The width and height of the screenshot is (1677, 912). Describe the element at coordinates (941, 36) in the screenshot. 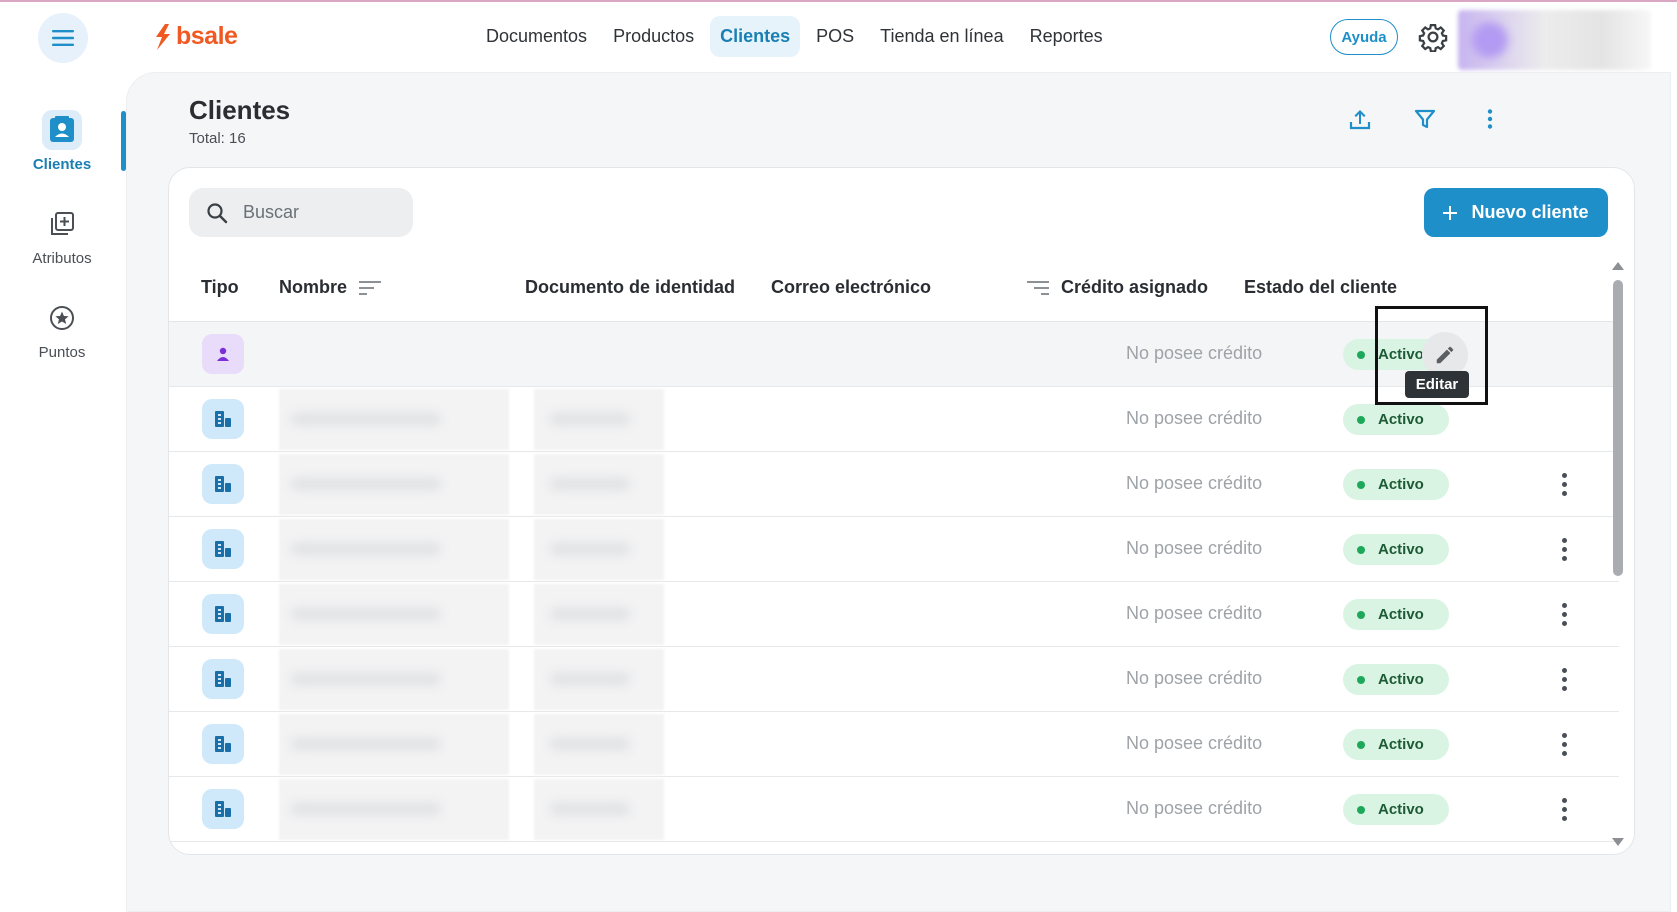

I see `nav-tienda-en-linea: Tienda en línea` at that location.